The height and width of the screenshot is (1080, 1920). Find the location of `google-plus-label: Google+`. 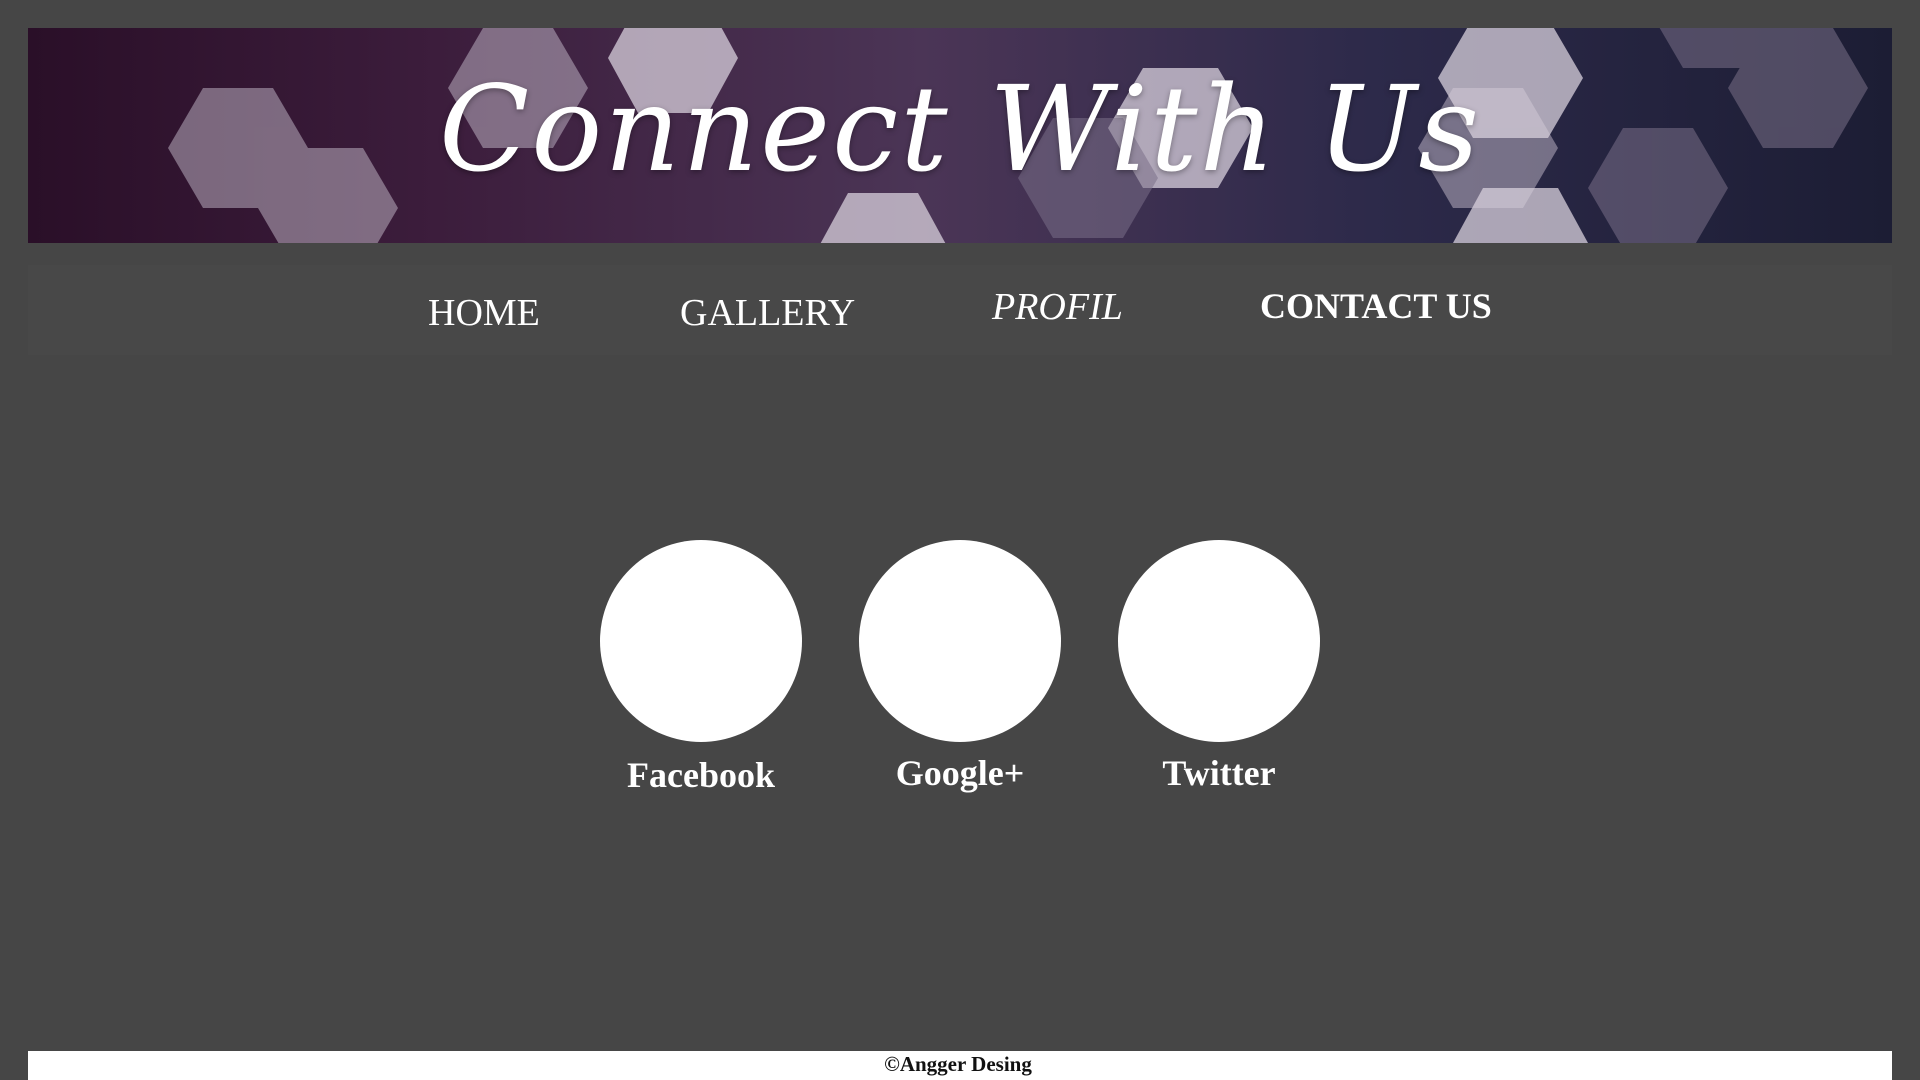

google-plus-label: Google+ is located at coordinates (960, 773).